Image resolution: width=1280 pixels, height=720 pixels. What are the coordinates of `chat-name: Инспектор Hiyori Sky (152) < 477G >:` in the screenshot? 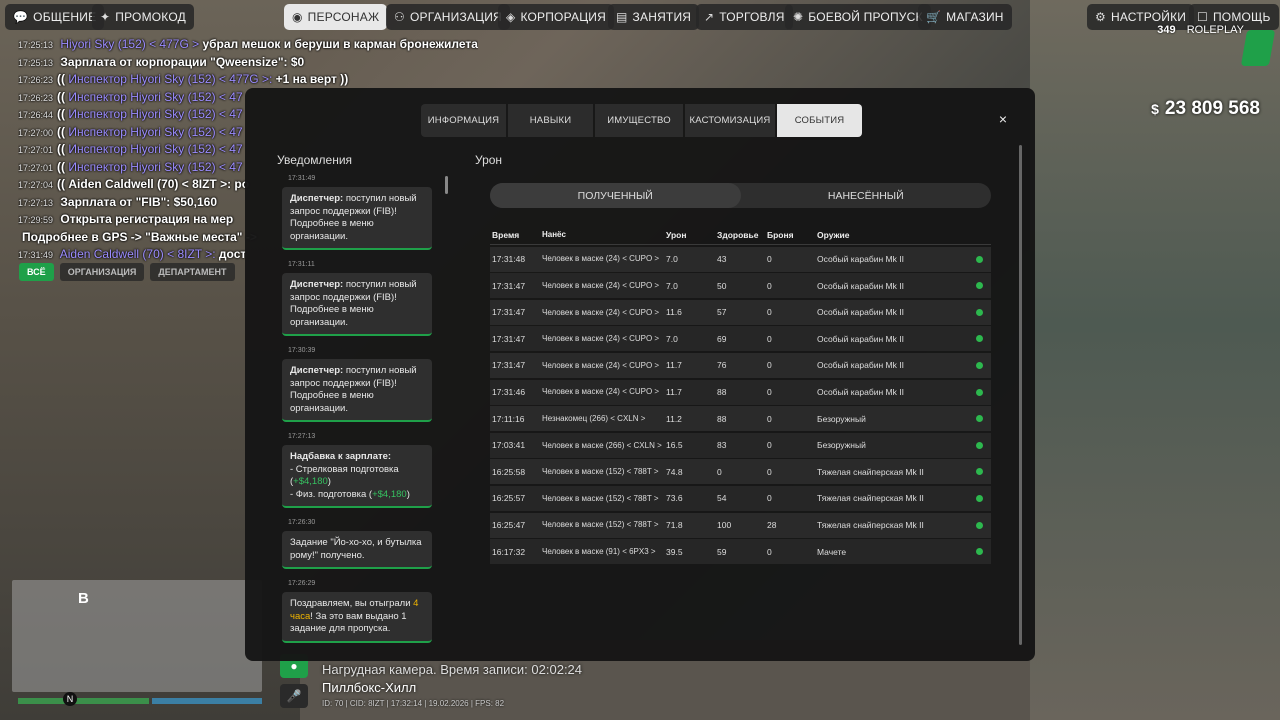 It's located at (170, 79).